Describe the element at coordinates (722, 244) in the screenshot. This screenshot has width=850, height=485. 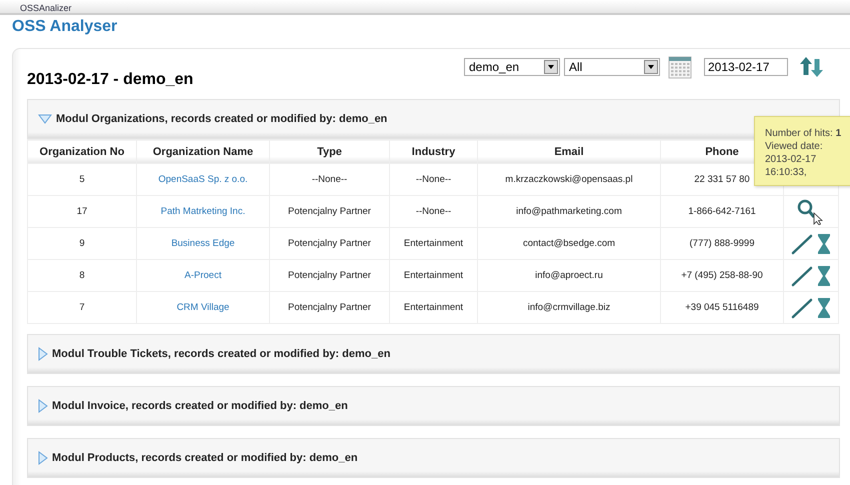
I see `table-cell: (777) 888-9999` at that location.